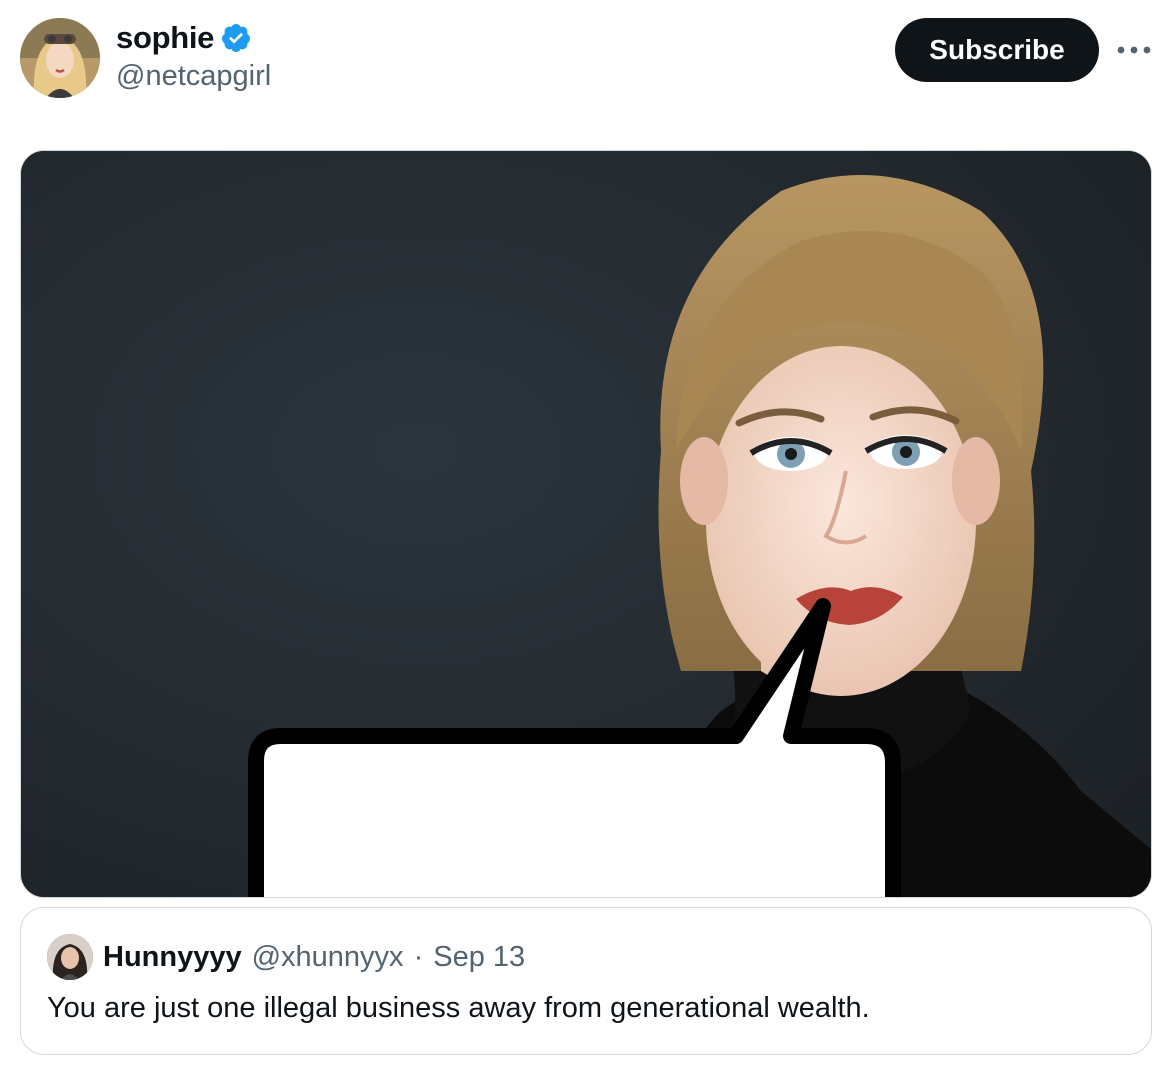 Image resolution: width=1168 pixels, height=1074 pixels. I want to click on quoted-avatar-image, so click(70, 957).